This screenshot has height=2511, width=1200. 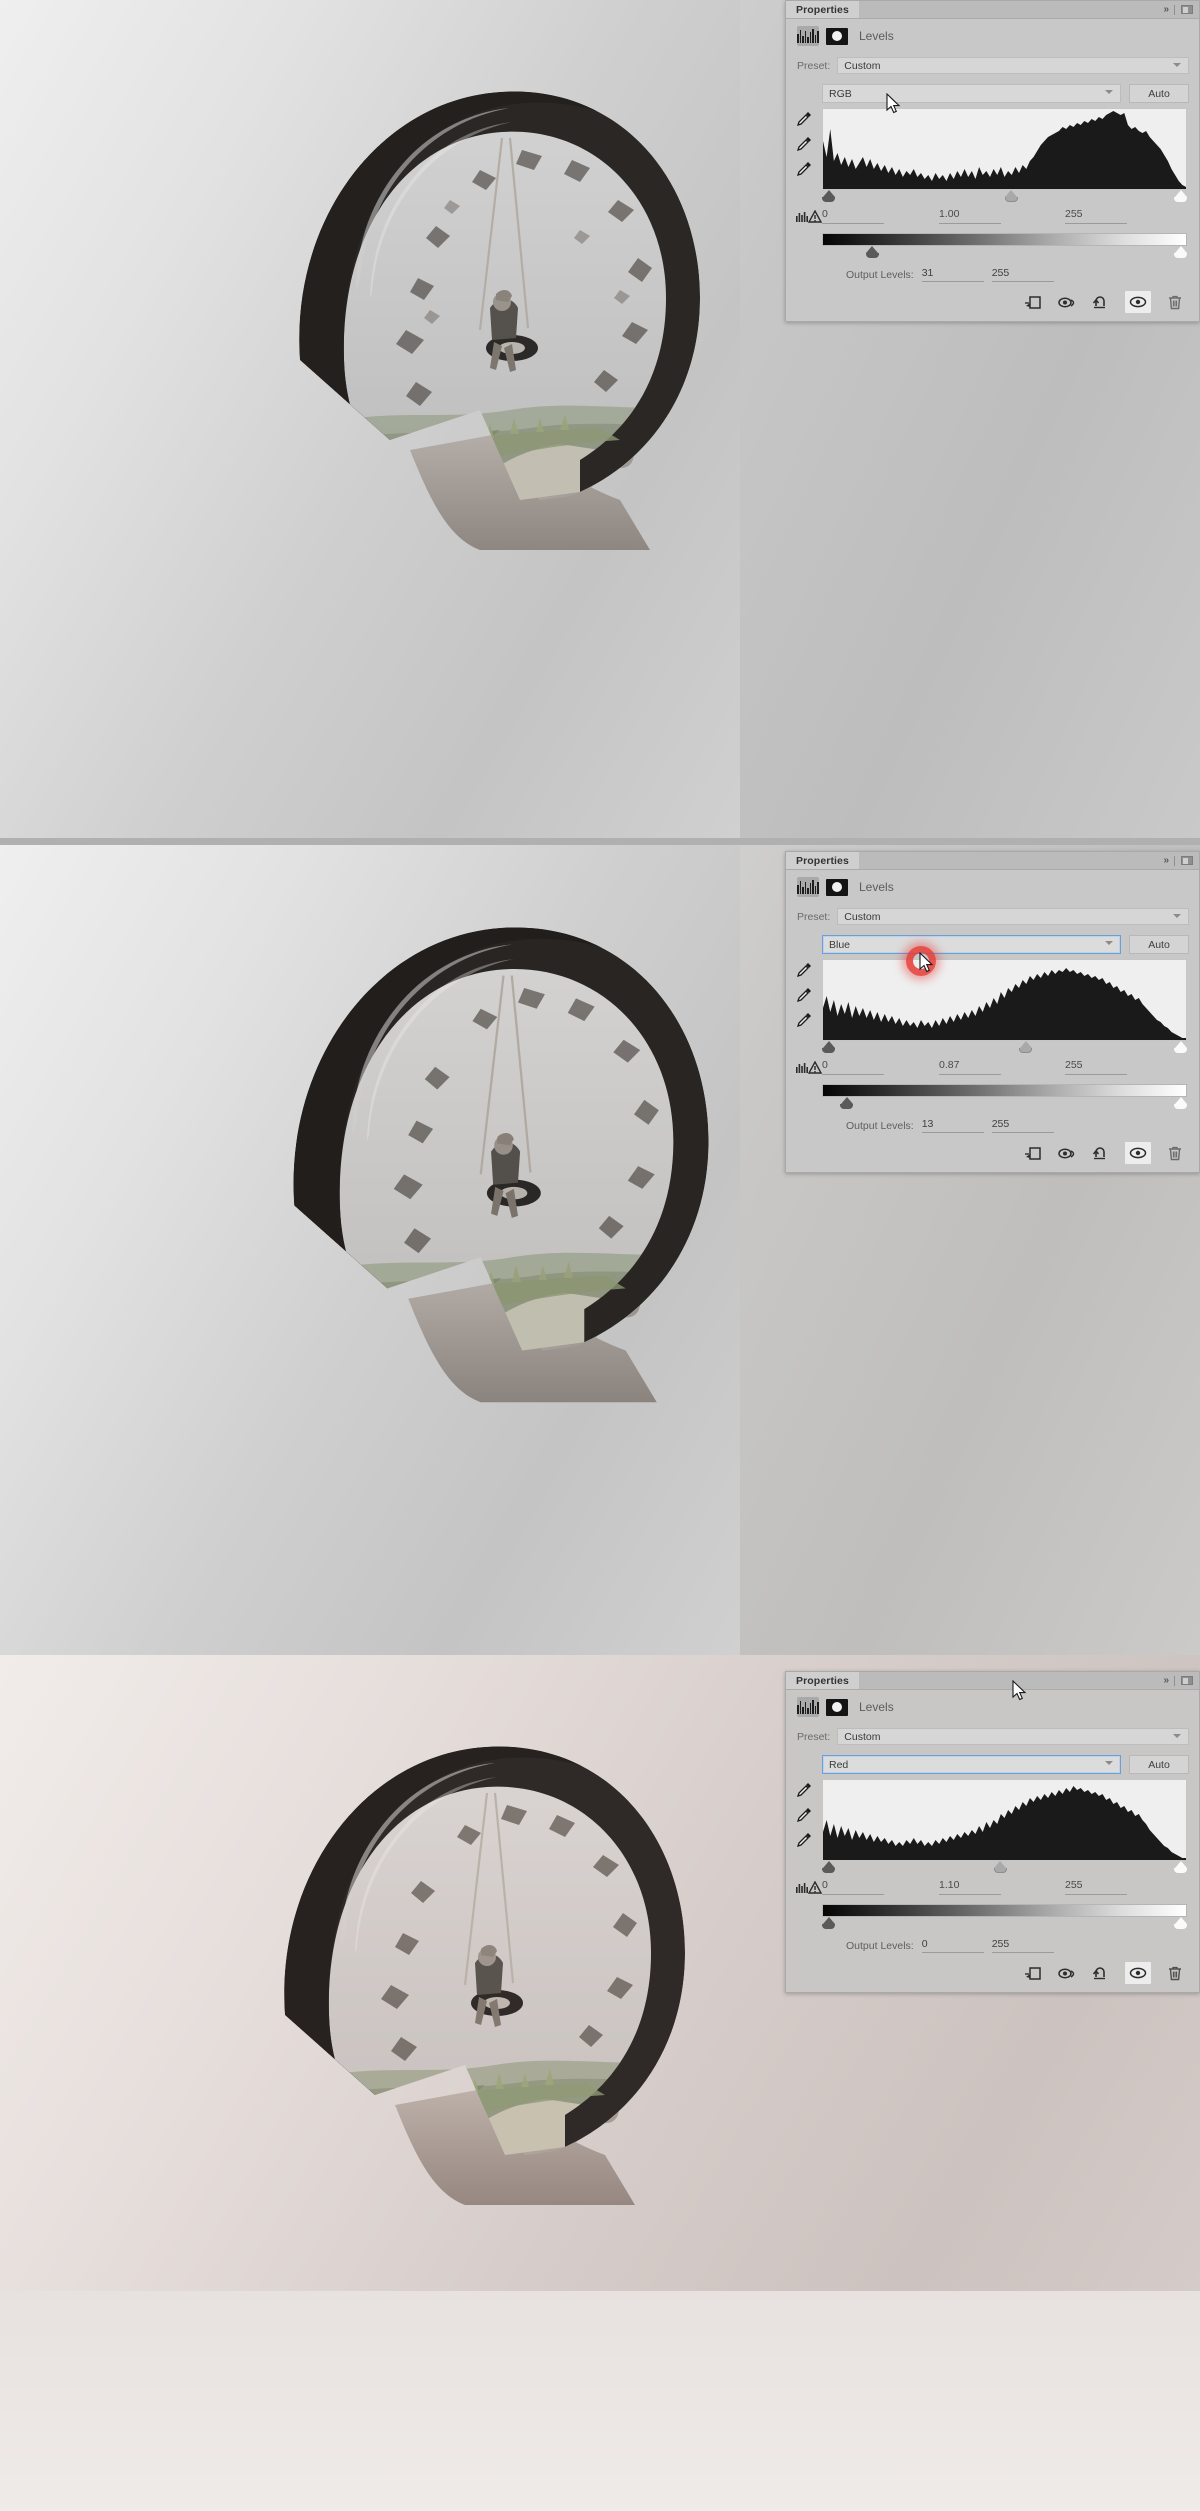 I want to click on chevron-down-icon, so click(x=1109, y=92).